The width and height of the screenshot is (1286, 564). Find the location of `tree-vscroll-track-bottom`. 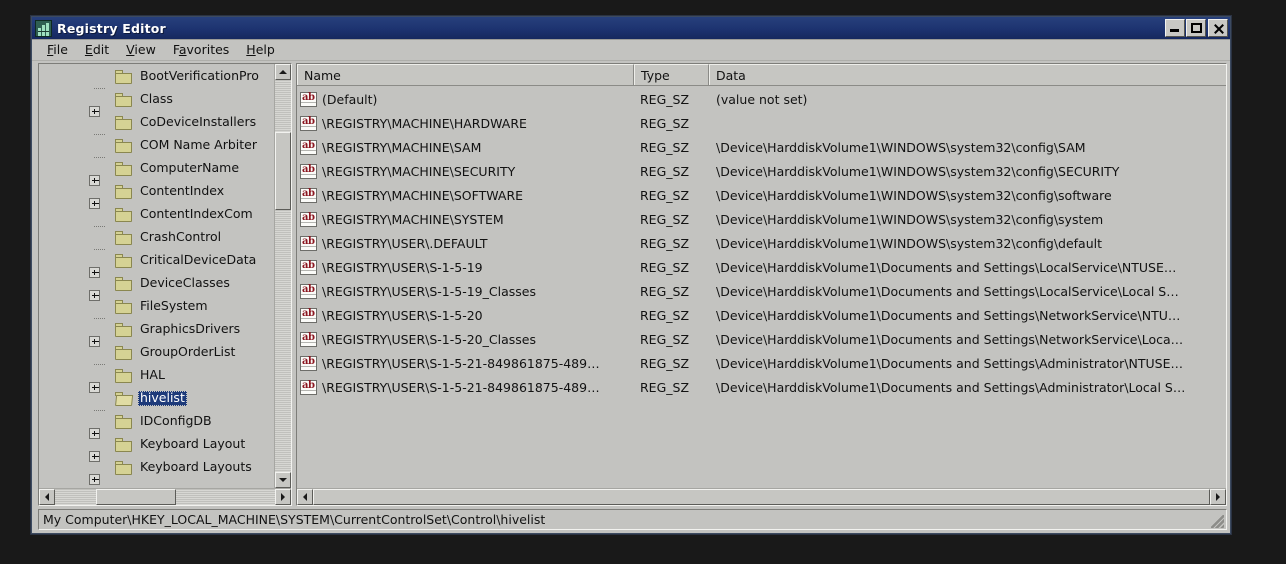

tree-vscroll-track-bottom is located at coordinates (283, 341).